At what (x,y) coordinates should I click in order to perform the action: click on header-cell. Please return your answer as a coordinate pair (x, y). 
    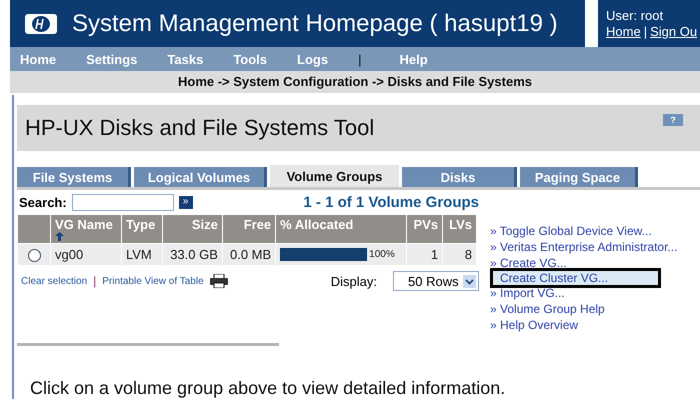
    Looking at the image, I should click on (34, 229).